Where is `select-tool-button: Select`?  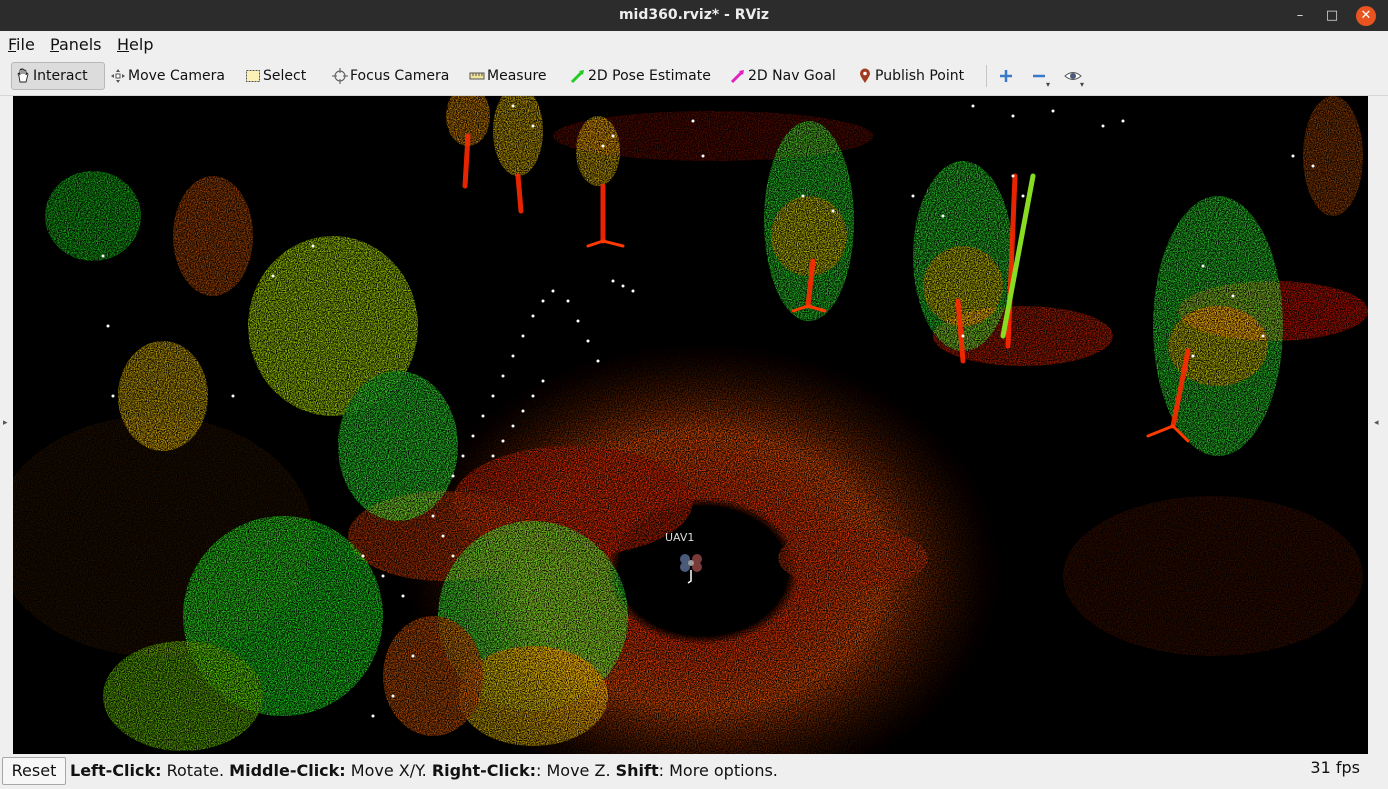
select-tool-button: Select is located at coordinates (275, 76).